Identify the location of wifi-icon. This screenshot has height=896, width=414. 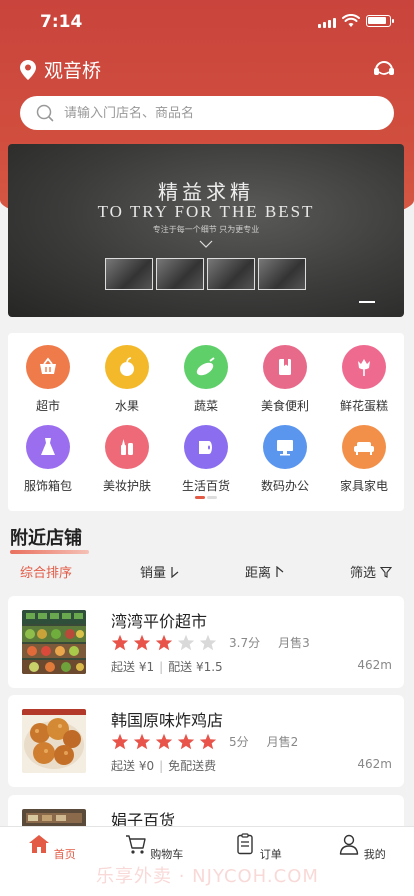
(351, 20).